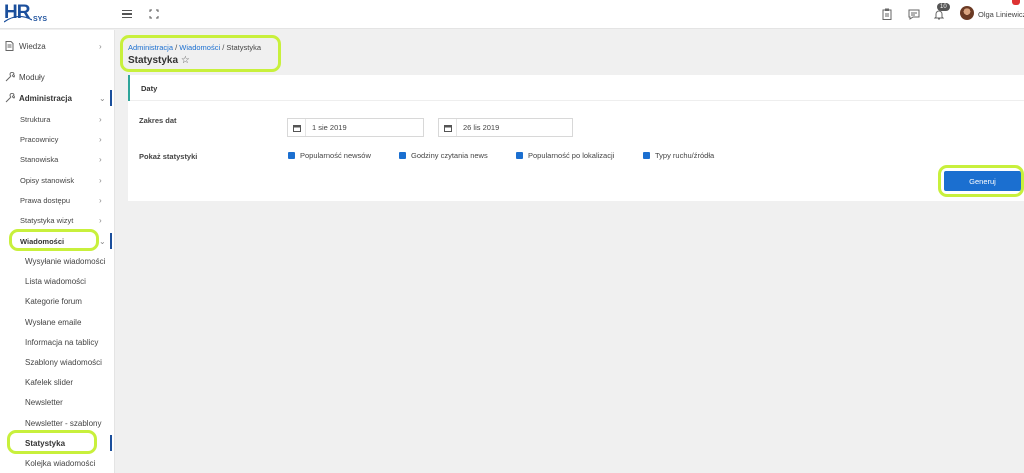 This screenshot has height=473, width=1024. What do you see at coordinates (44, 402) in the screenshot?
I see `sidebar-item-label: Newsletter` at bounding box center [44, 402].